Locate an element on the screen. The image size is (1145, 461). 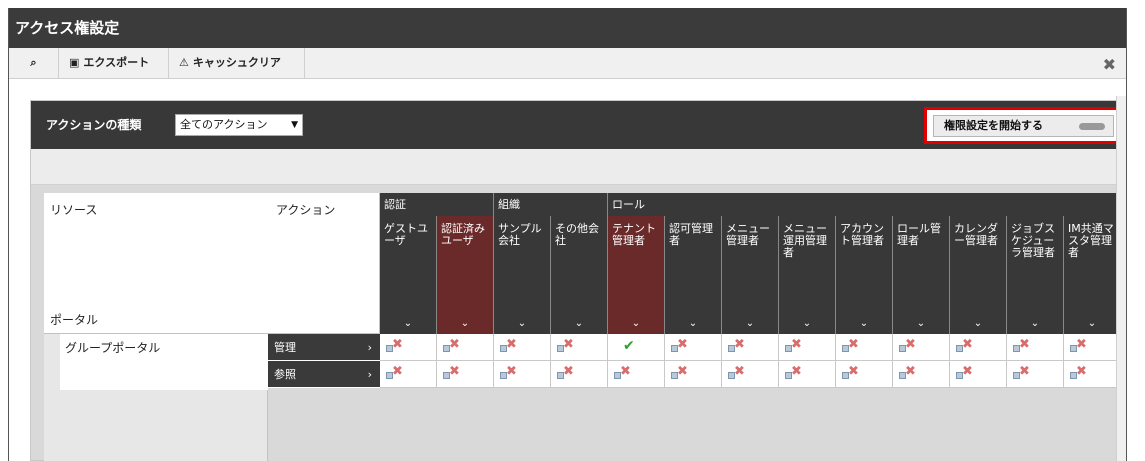
action-header: アクション is located at coordinates (324, 263).